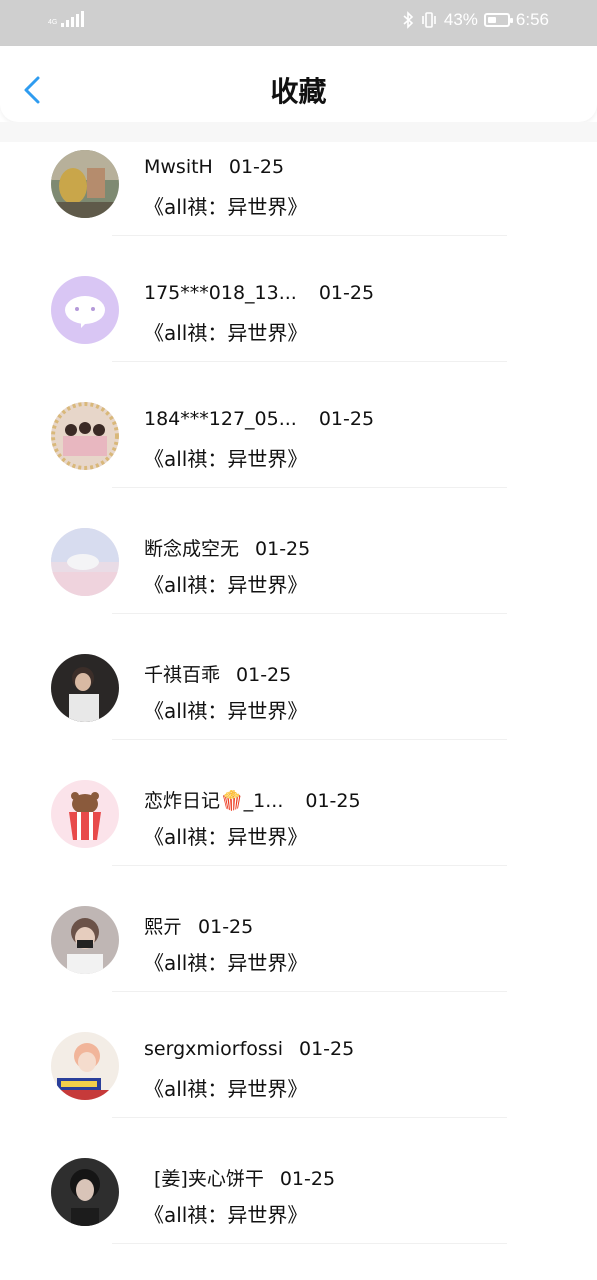 Image resolution: width=597 pixels, height=1280 pixels. I want to click on username: MwsitH, so click(178, 167).